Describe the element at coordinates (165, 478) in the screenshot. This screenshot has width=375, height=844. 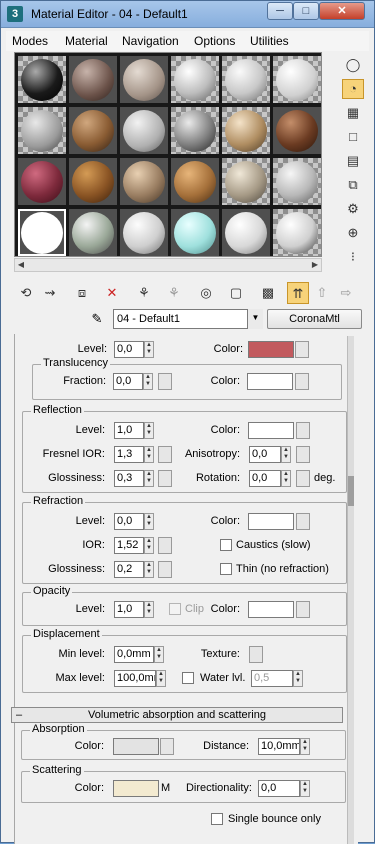
I see `refl-glossiness-map-button` at that location.